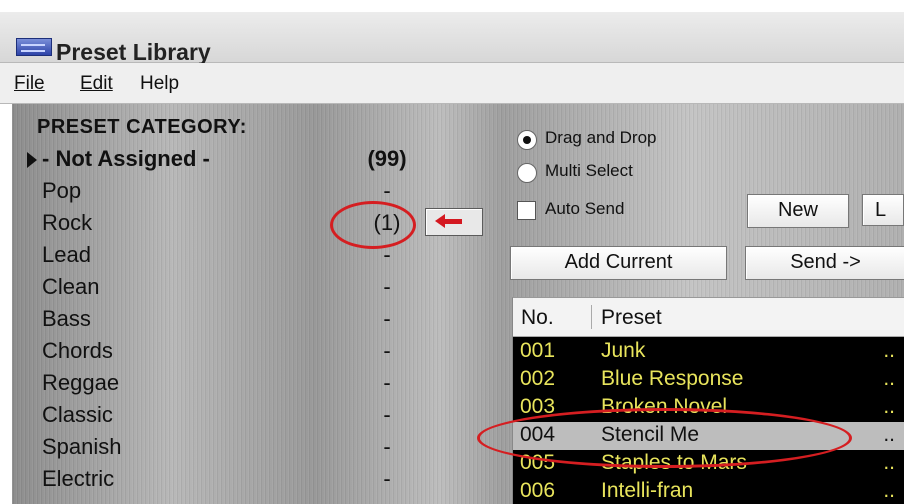  I want to click on preset-library-app-icon, so click(34, 47).